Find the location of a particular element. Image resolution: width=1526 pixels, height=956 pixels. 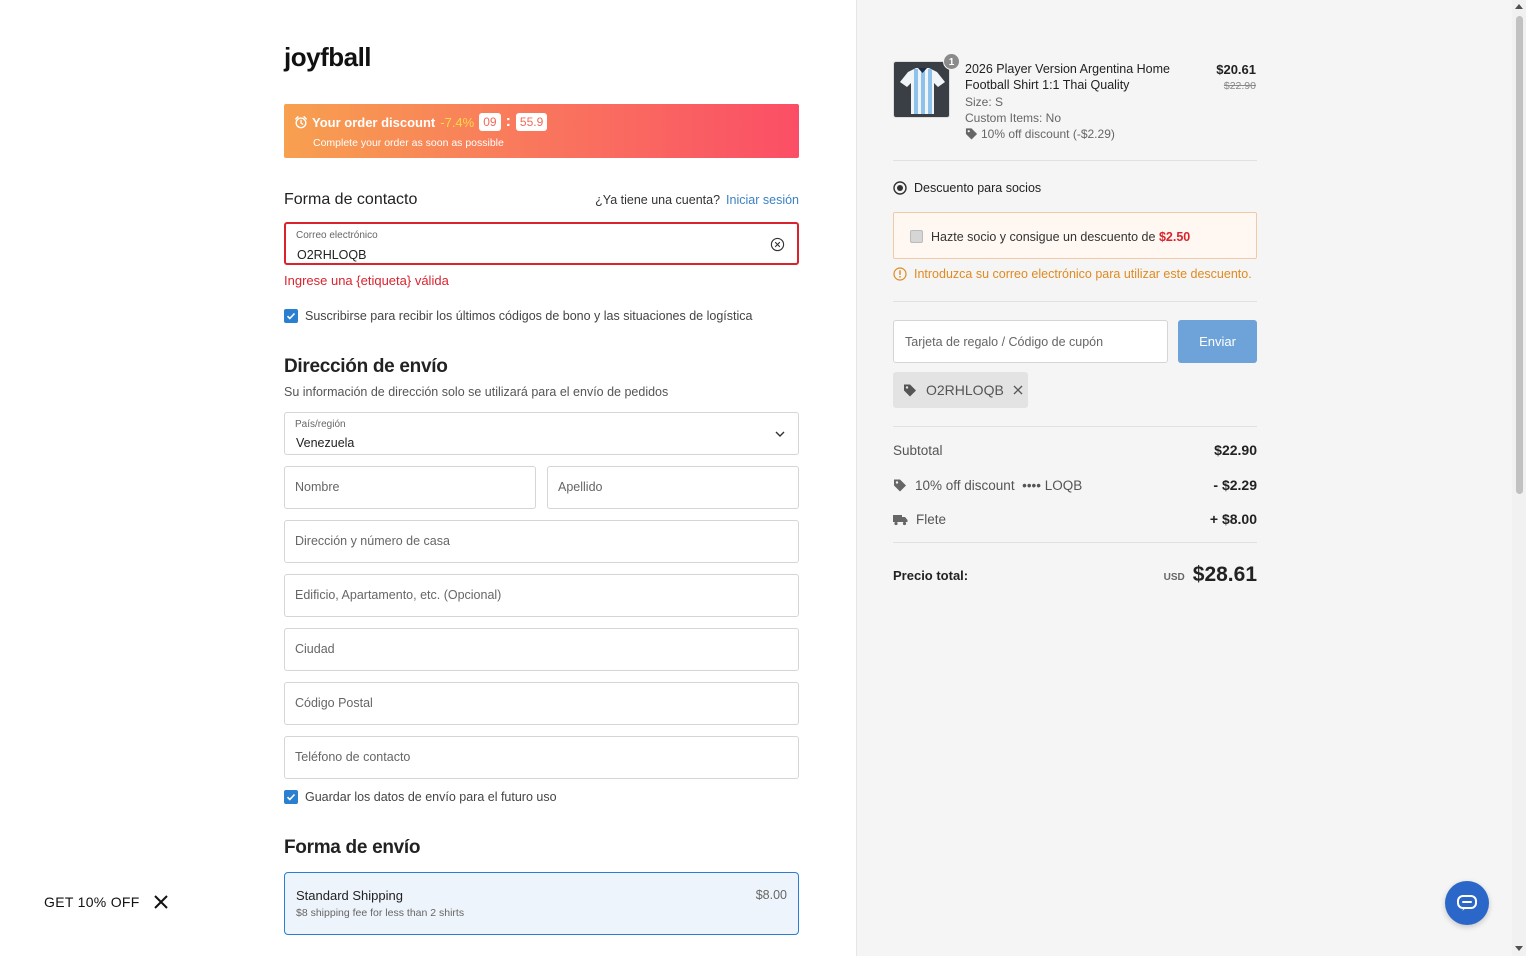

product-image is located at coordinates (921, 89).